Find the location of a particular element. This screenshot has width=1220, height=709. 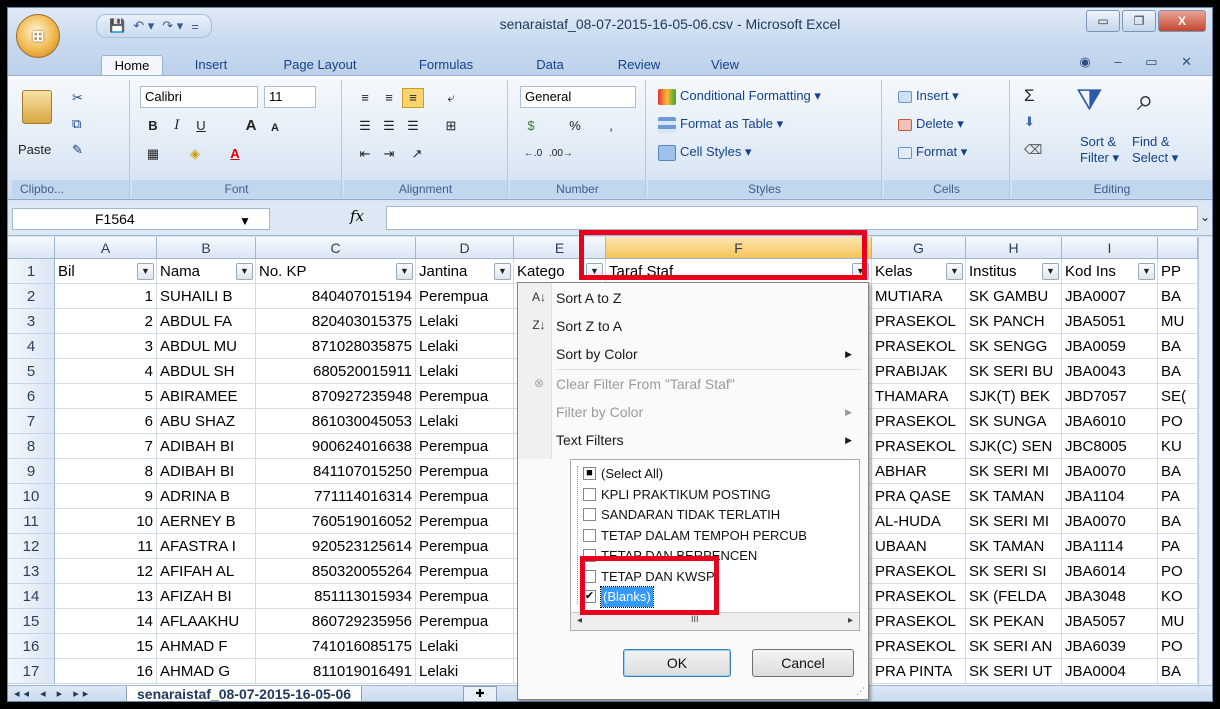

fill-icon: ⬇ is located at coordinates (1029, 122).